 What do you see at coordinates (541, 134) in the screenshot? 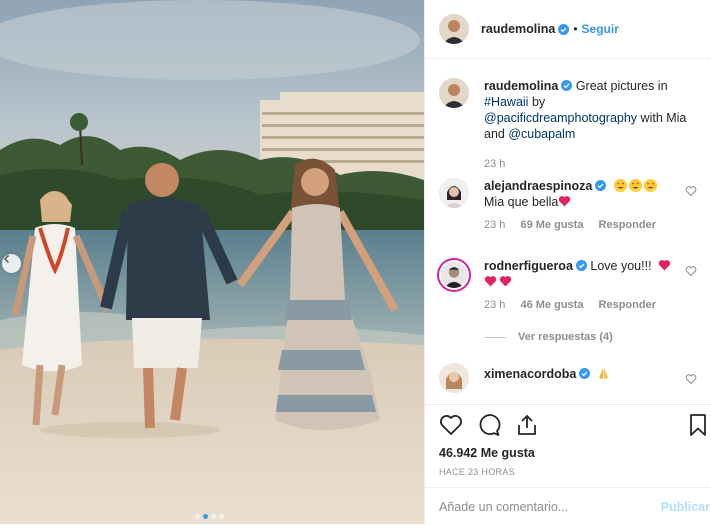
I see `mention-link: @cubapalm` at bounding box center [541, 134].